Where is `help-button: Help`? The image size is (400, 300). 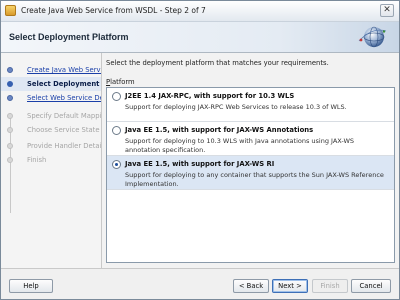 help-button: Help is located at coordinates (31, 286).